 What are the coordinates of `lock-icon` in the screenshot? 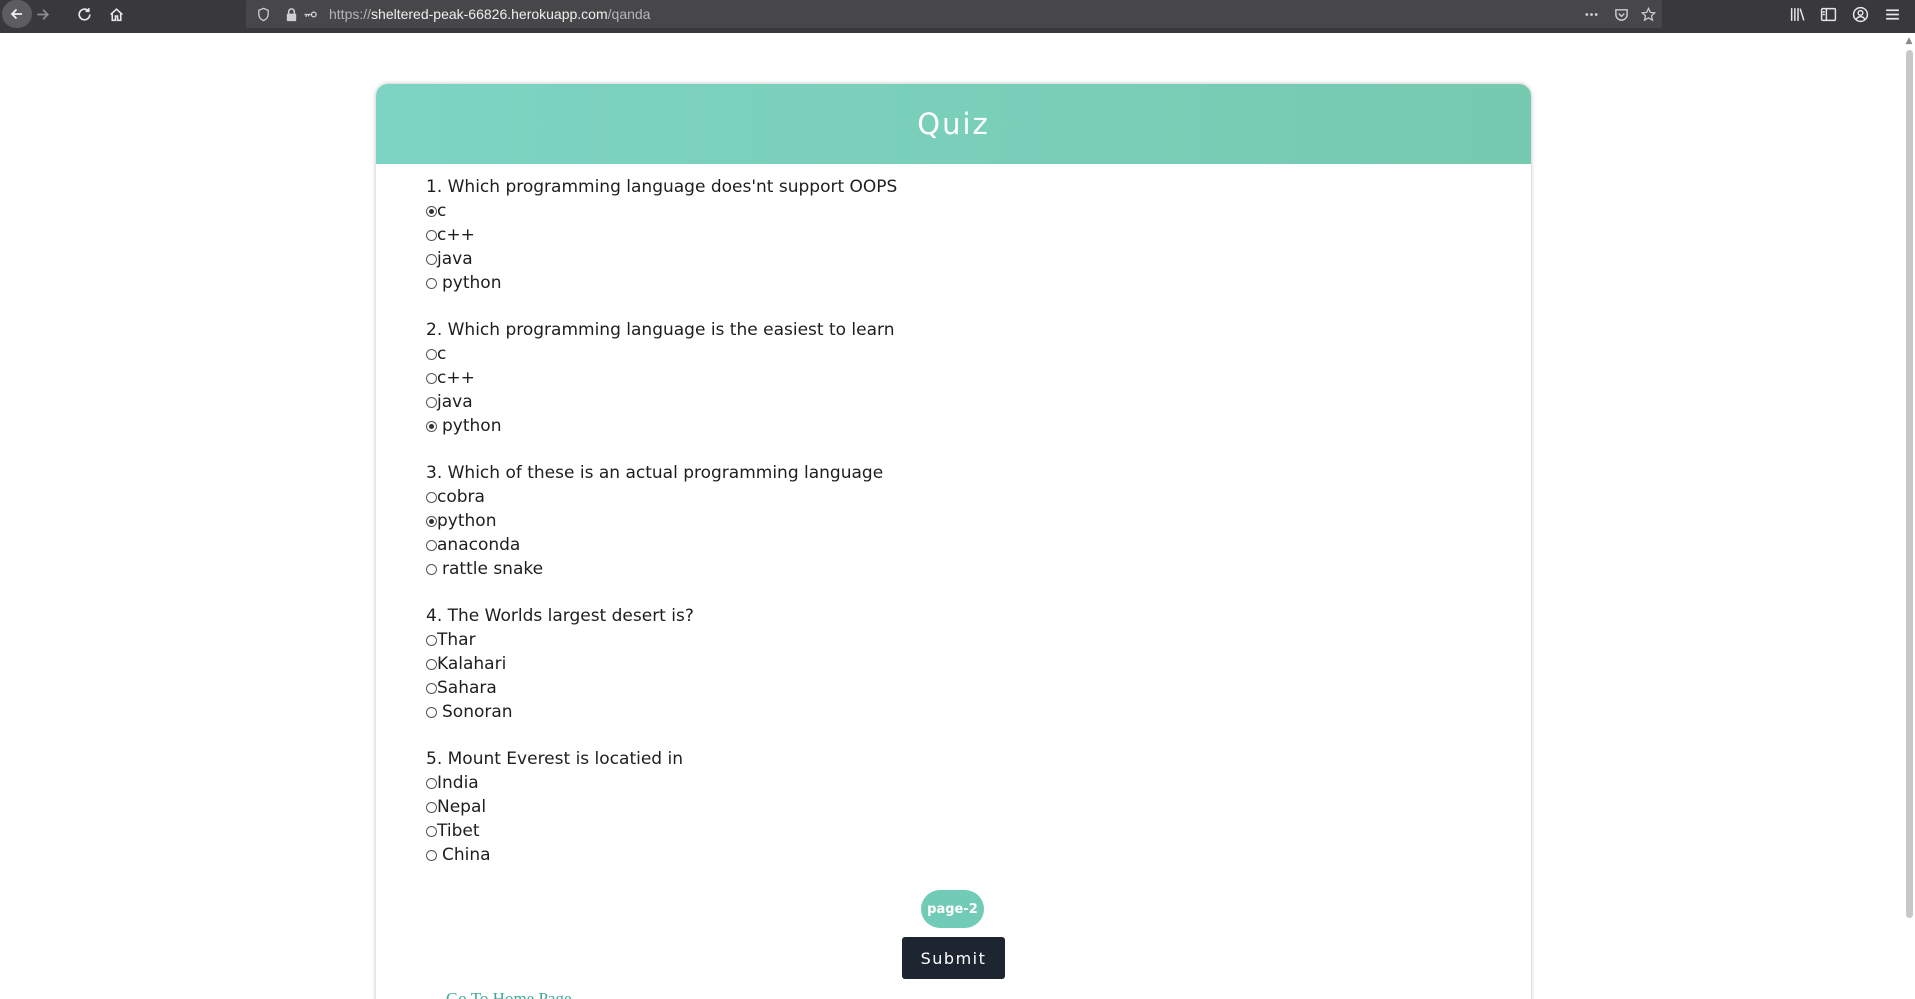 It's located at (291, 14).